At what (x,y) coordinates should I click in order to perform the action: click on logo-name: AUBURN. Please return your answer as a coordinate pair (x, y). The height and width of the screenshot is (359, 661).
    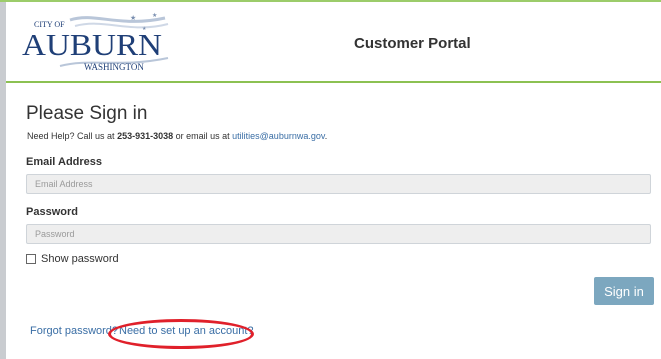
    Looking at the image, I should click on (92, 44).